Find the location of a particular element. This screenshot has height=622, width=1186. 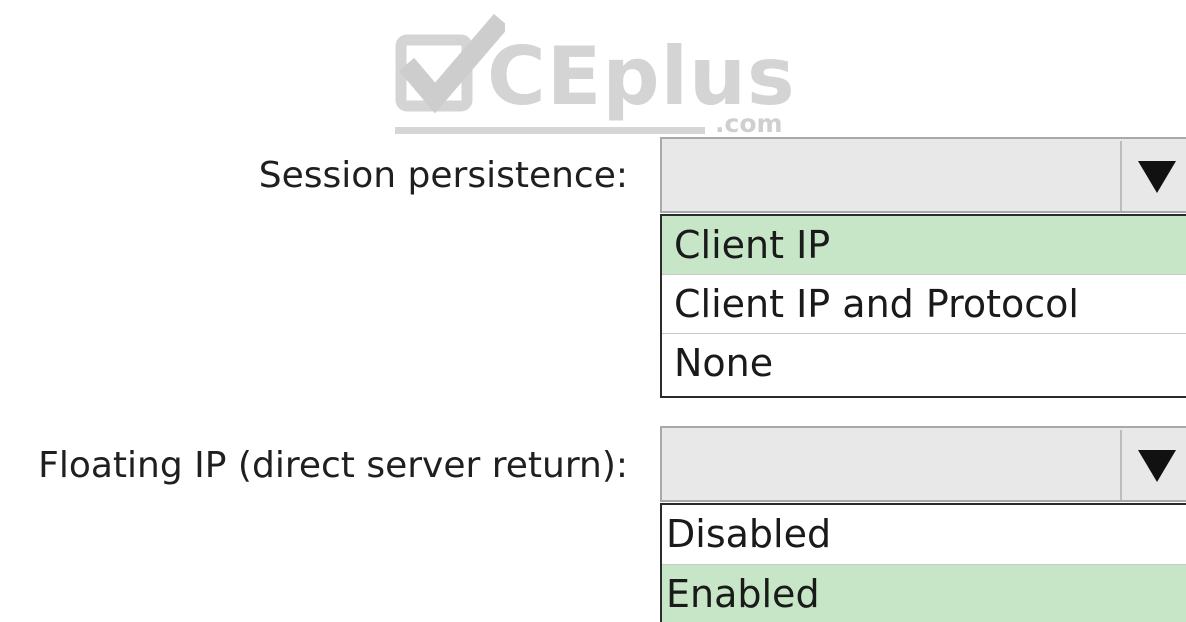

floating-ip-label: Floating IP (direct server return): is located at coordinates (333, 465).